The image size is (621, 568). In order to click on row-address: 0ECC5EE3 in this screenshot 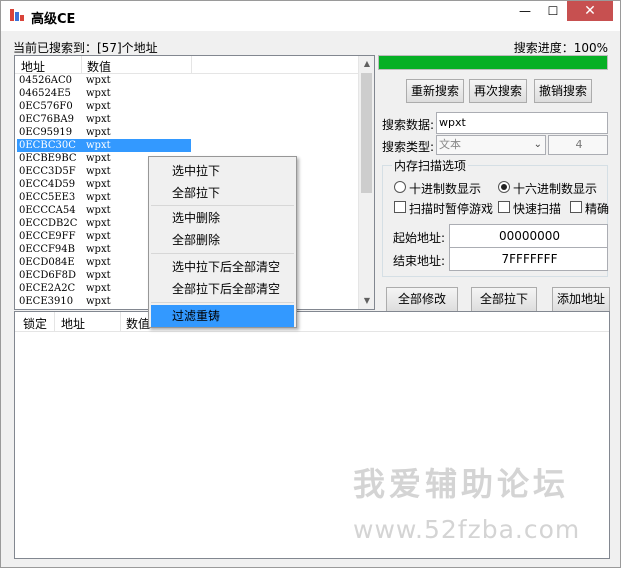, I will do `click(47, 197)`.